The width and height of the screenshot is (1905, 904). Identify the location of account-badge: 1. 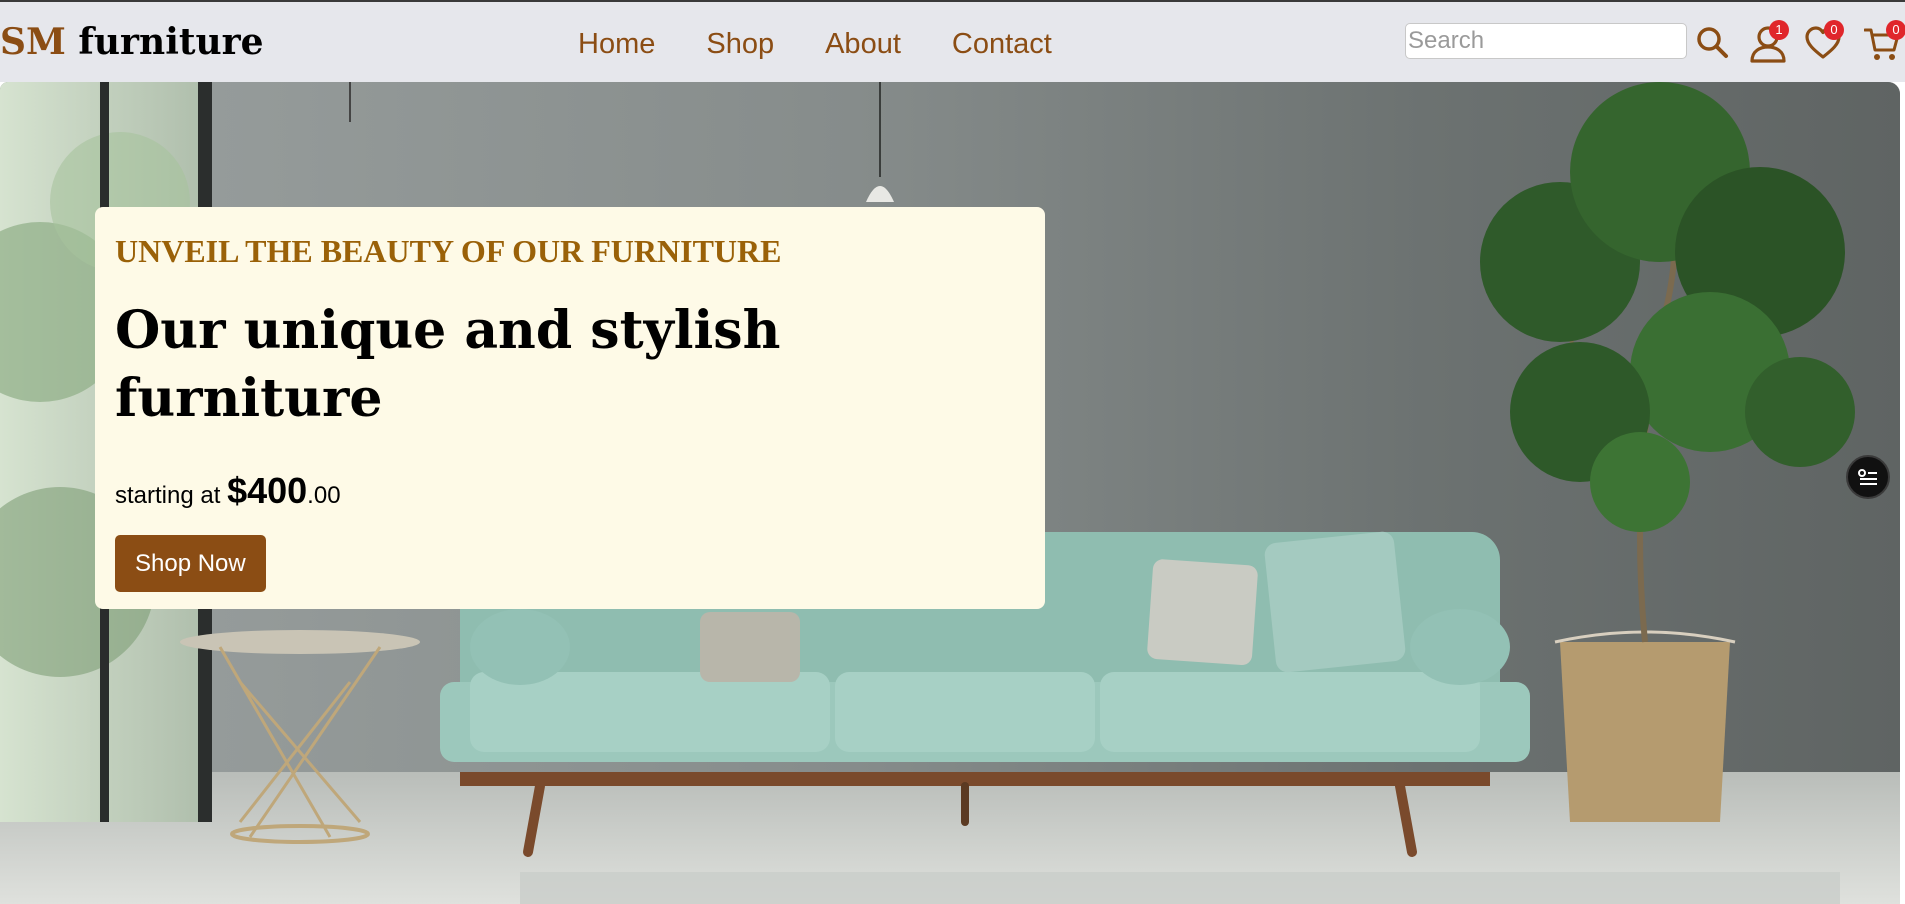
(1779, 30).